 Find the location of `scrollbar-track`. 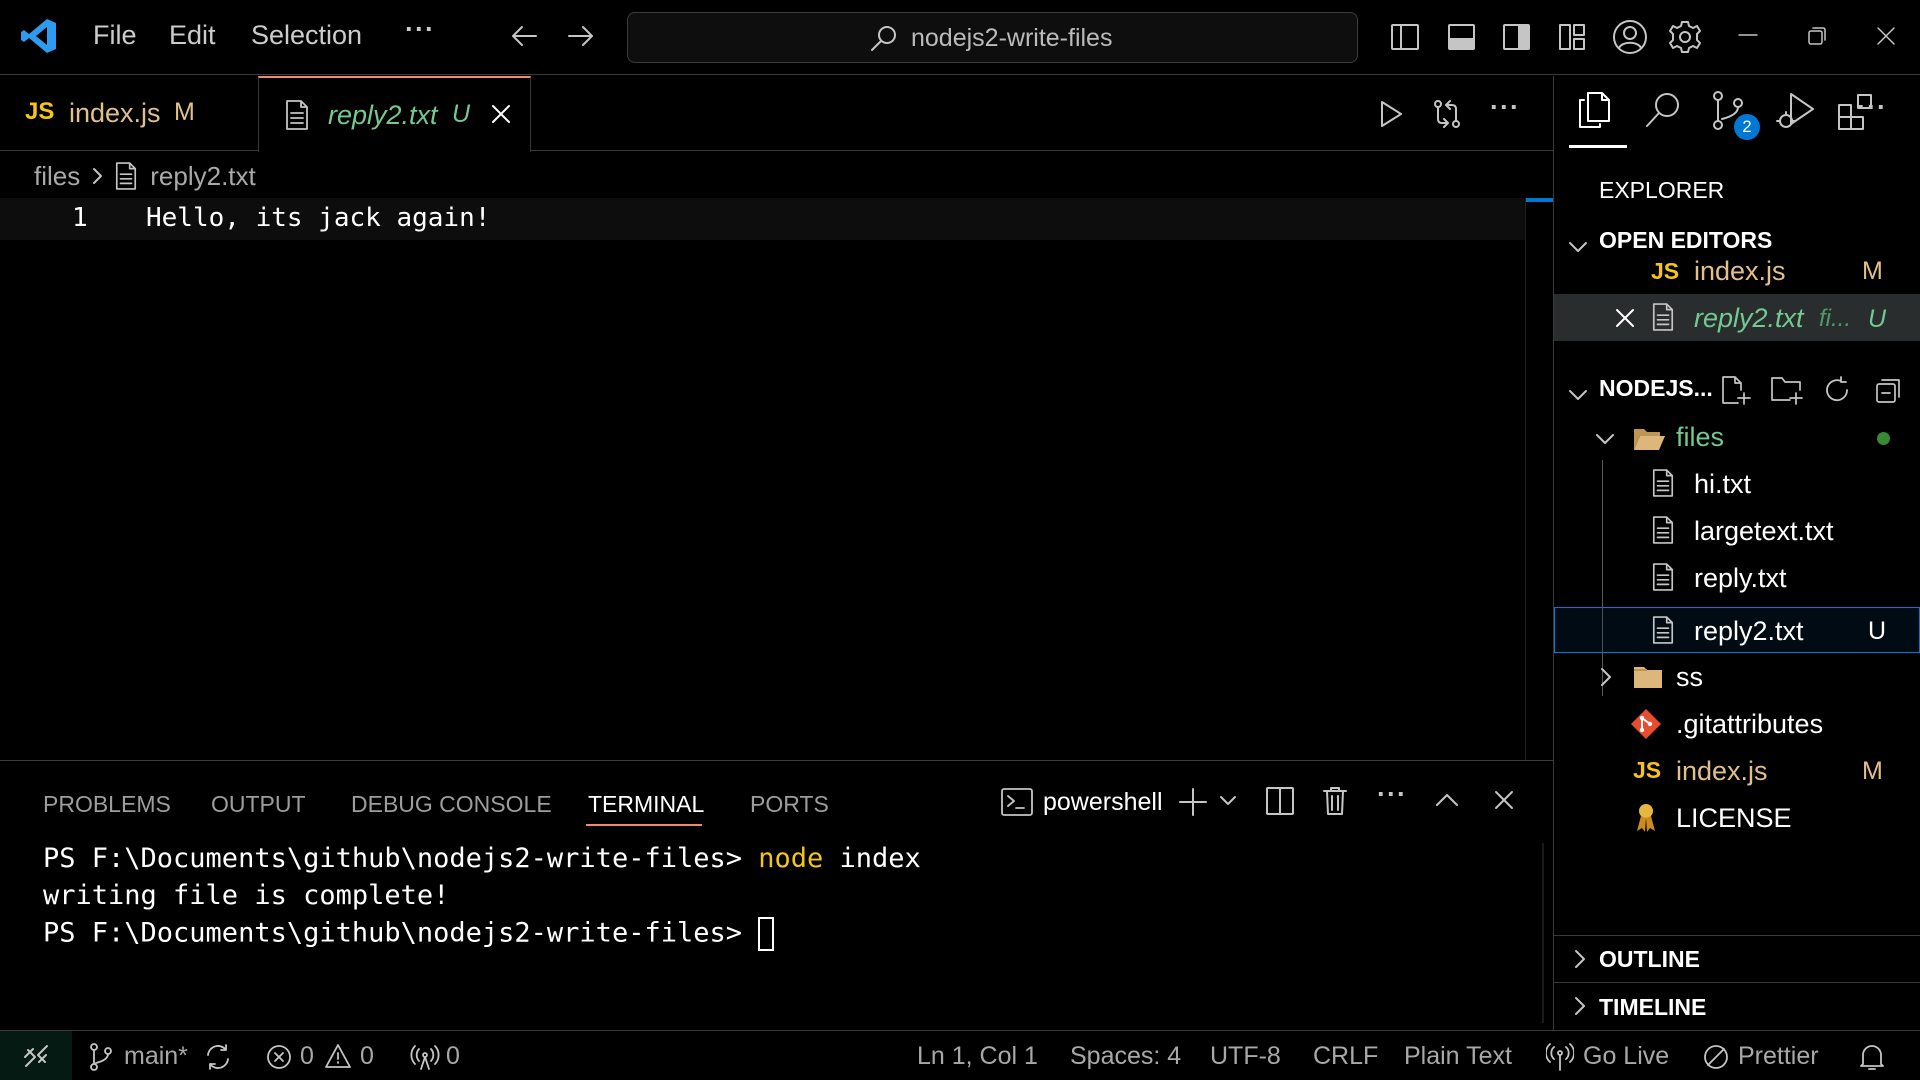

scrollbar-track is located at coordinates (1525, 479).